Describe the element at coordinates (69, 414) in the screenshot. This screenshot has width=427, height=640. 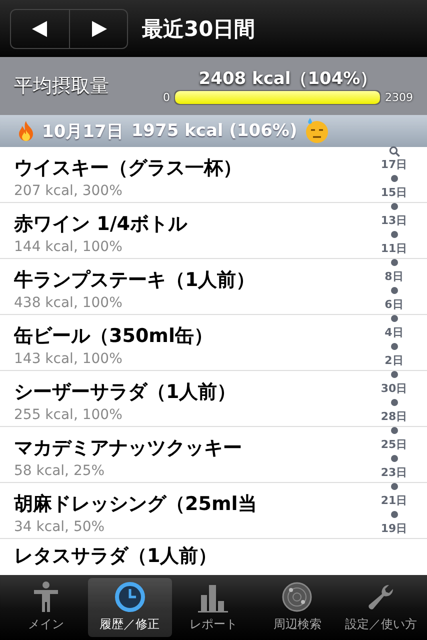
I see `food-calories: 255 kcal, 100%` at that location.